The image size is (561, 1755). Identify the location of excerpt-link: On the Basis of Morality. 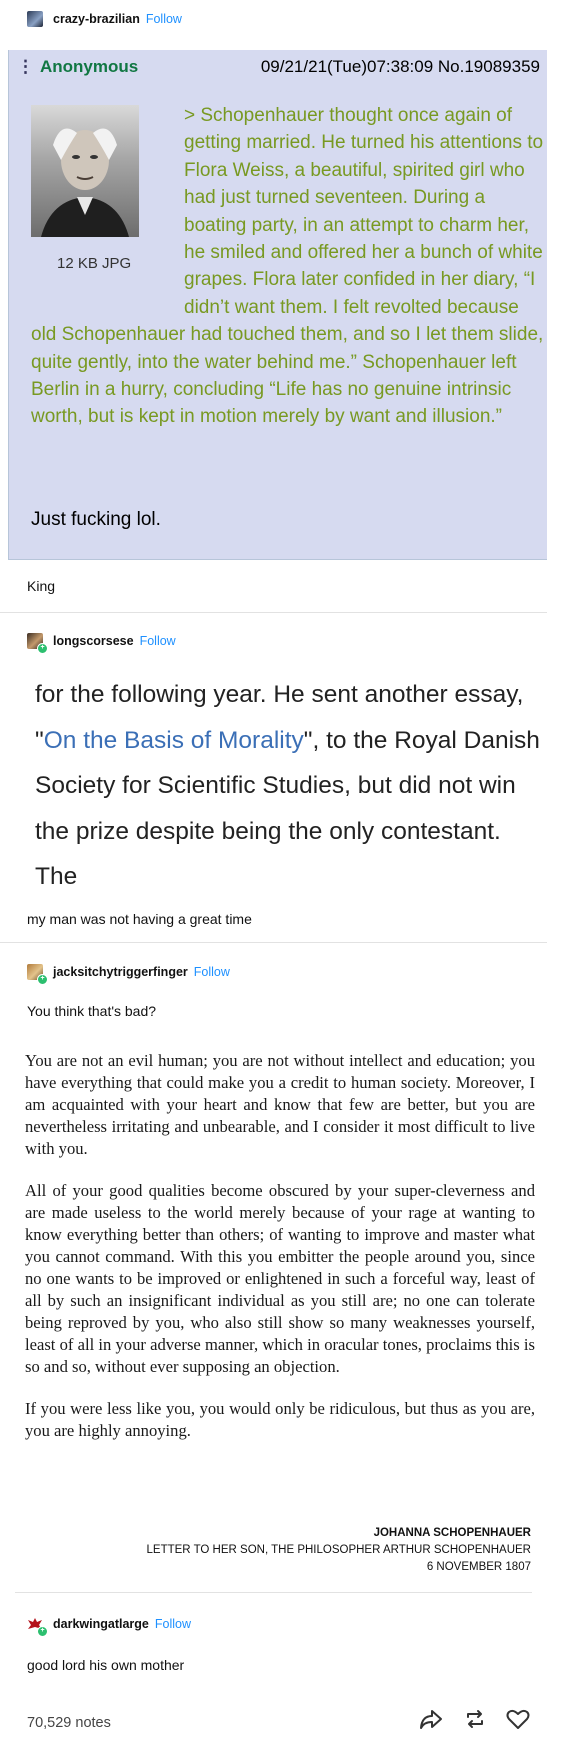
(174, 740).